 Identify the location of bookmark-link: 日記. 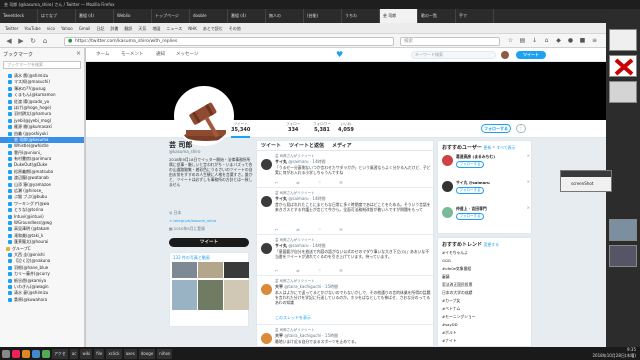
(100, 28).